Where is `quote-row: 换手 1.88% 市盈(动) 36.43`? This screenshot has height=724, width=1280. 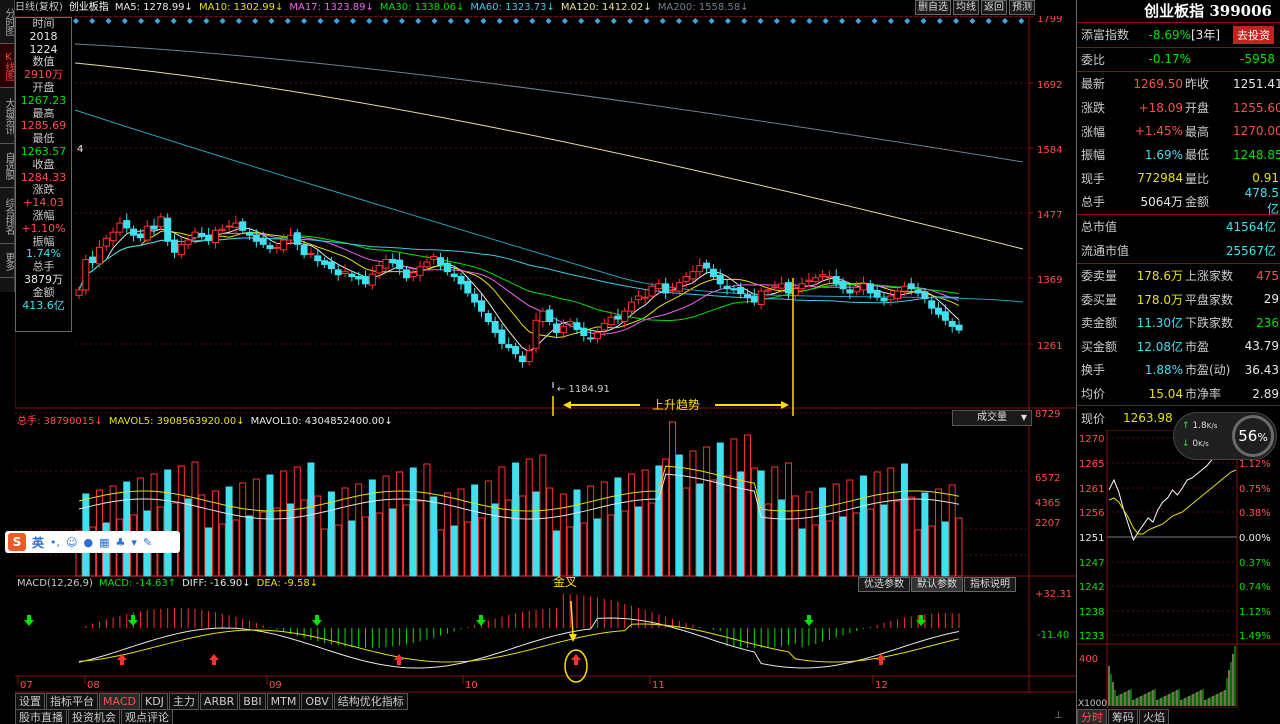
quote-row: 换手 1.88% 市盈(动) 36.43 is located at coordinates (1178, 370).